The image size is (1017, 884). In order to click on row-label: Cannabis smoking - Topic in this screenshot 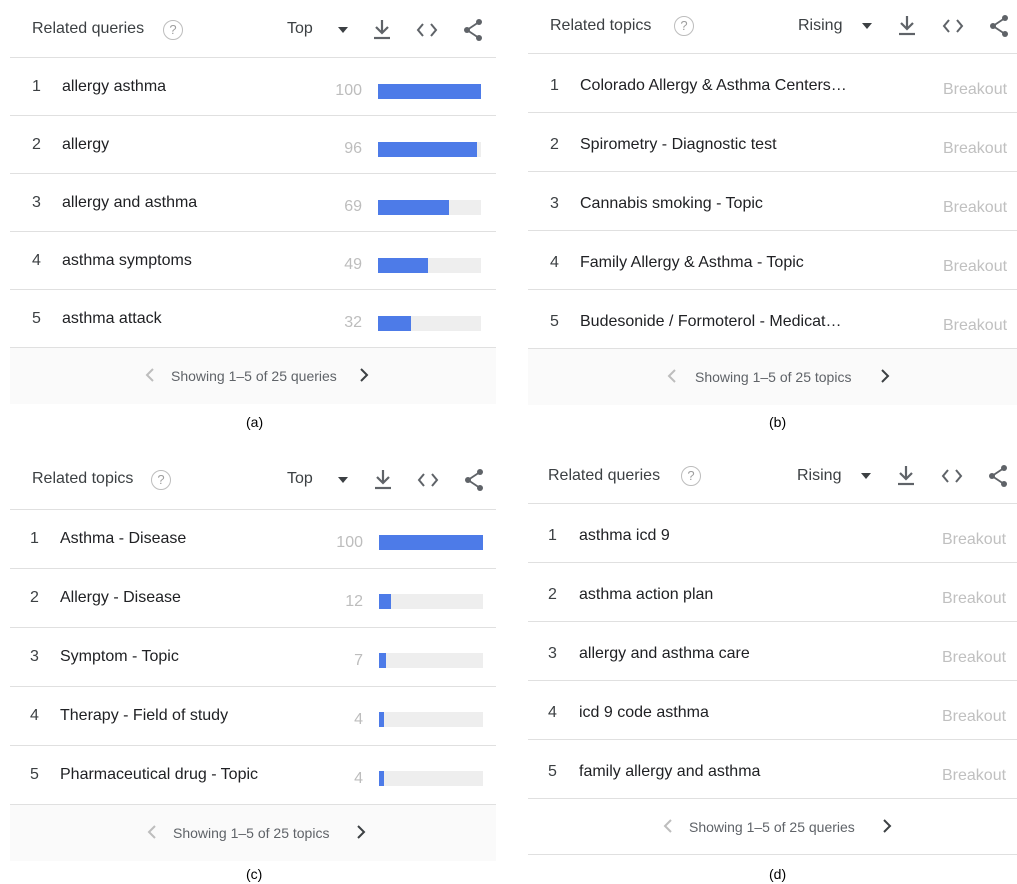, I will do `click(671, 204)`.